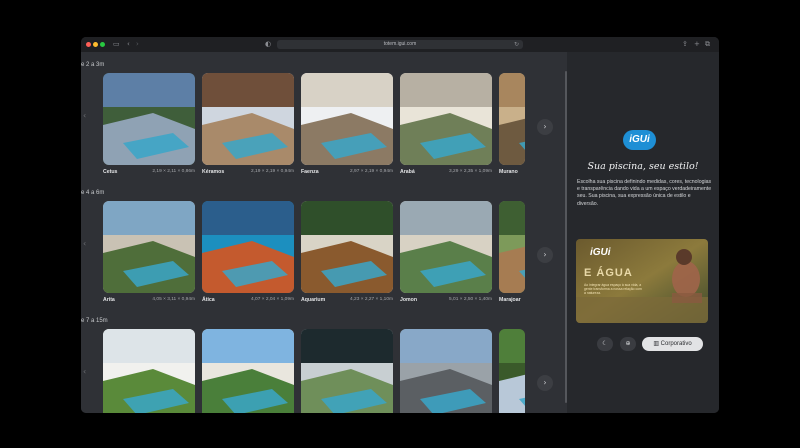 The width and height of the screenshot is (800, 448). Describe the element at coordinates (685, 44) in the screenshot. I see `share-icon: ⇪` at that location.